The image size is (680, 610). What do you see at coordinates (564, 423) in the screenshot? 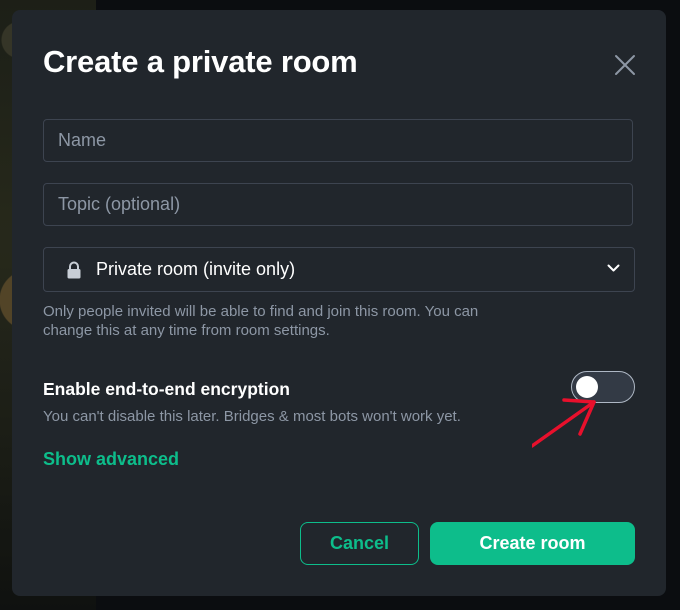
I see `annotation-arrow-icon` at bounding box center [564, 423].